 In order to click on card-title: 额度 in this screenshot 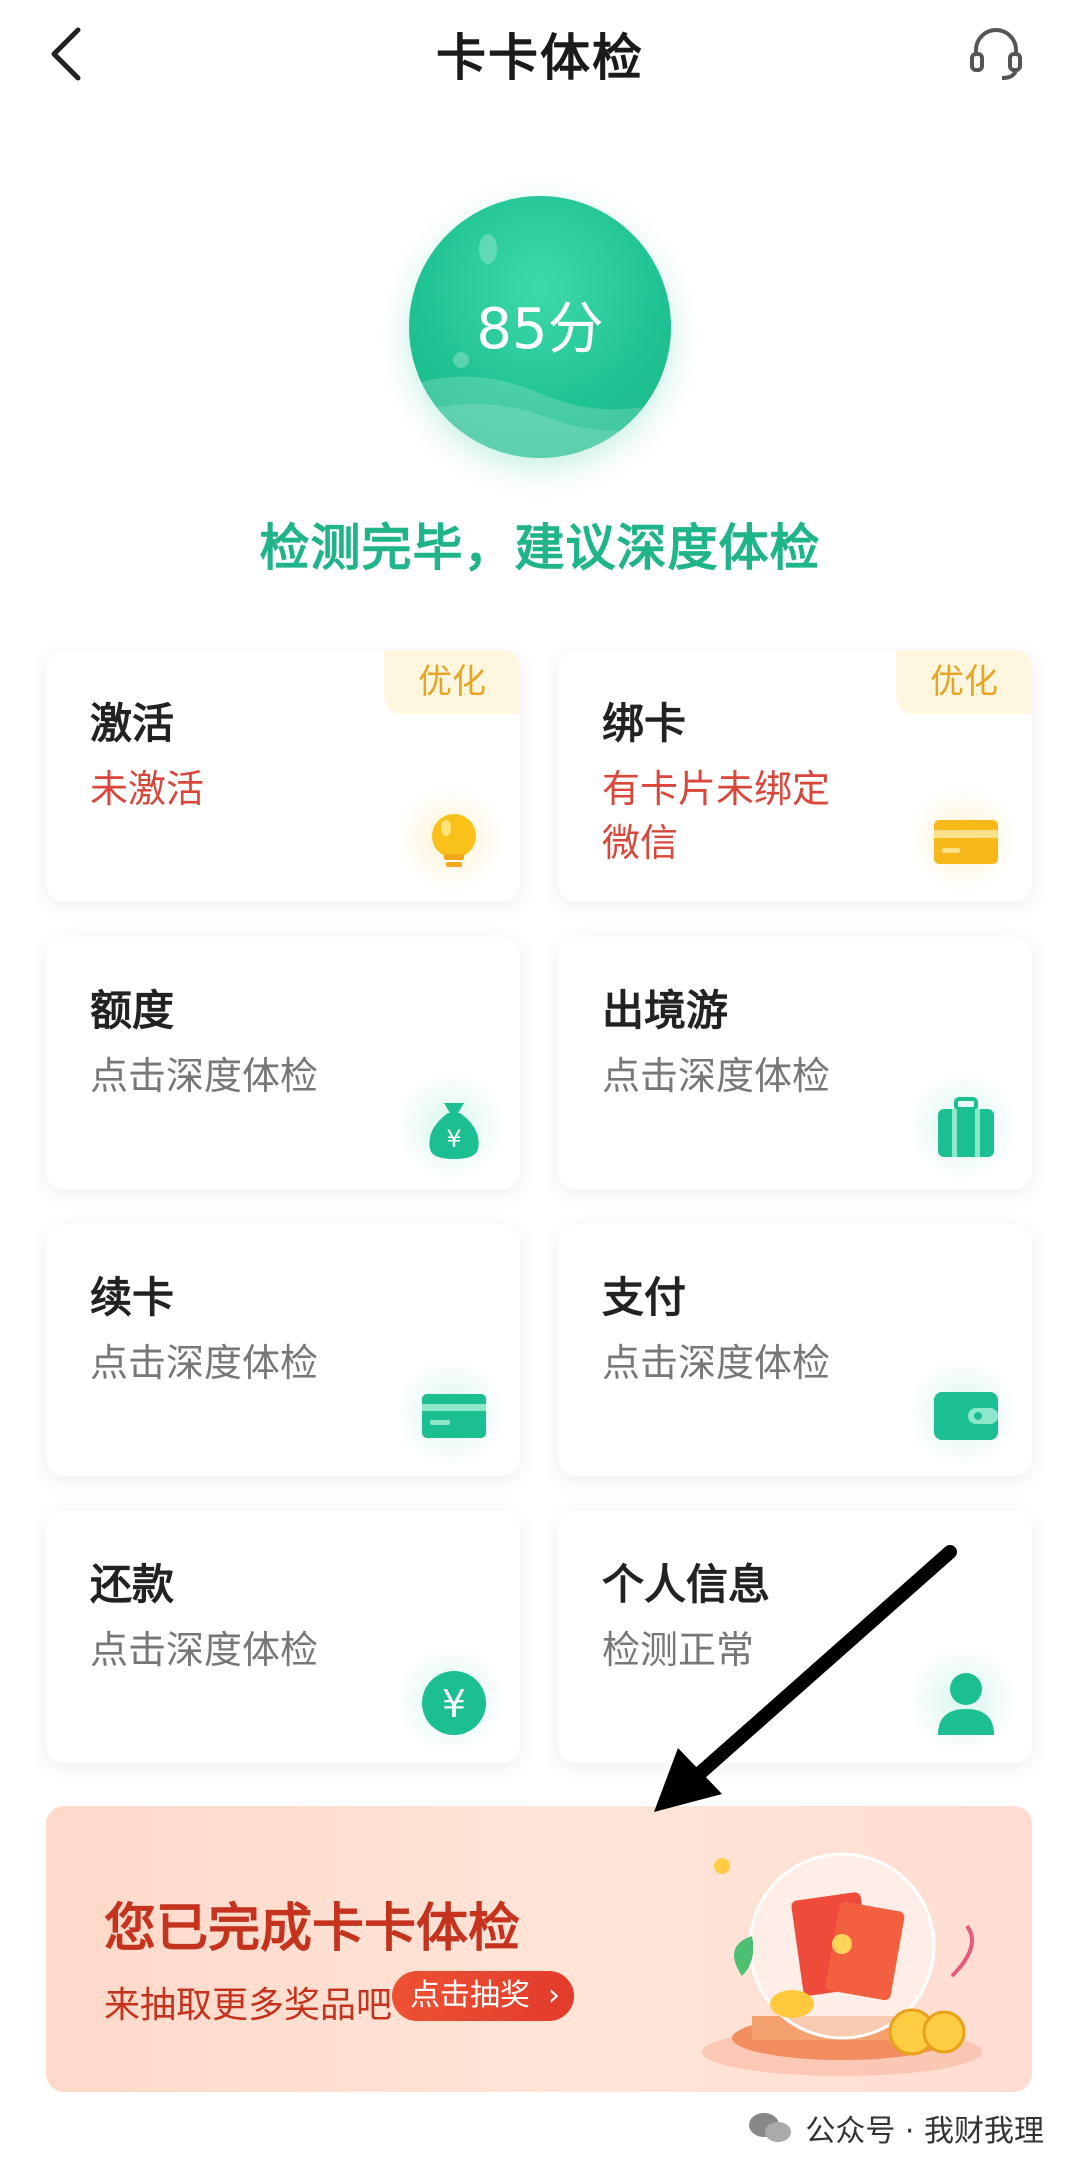, I will do `click(132, 1010)`.